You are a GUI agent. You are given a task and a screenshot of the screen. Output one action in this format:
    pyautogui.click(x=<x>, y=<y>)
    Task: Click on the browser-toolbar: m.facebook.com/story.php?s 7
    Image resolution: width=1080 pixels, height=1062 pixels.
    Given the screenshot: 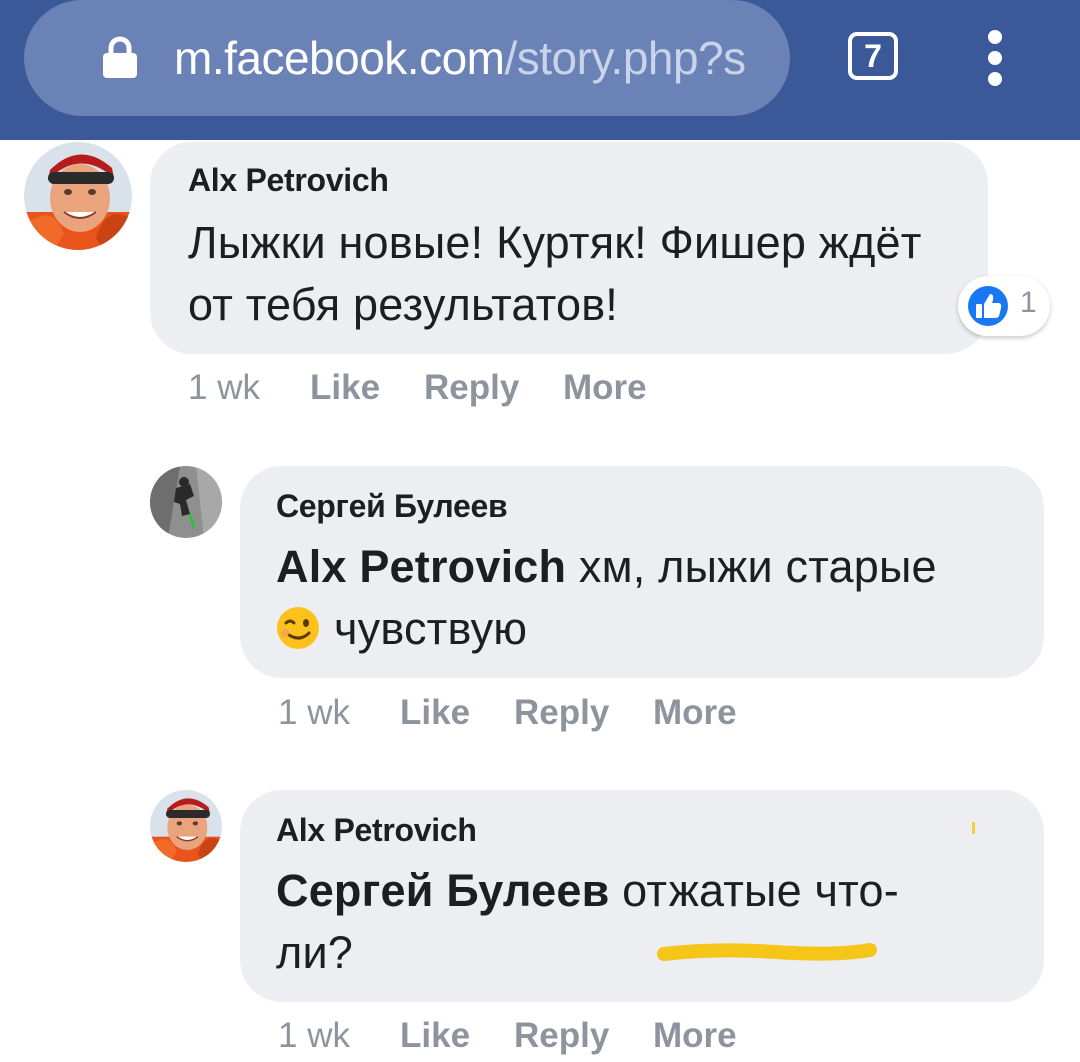 What is the action you would take?
    pyautogui.click(x=540, y=70)
    